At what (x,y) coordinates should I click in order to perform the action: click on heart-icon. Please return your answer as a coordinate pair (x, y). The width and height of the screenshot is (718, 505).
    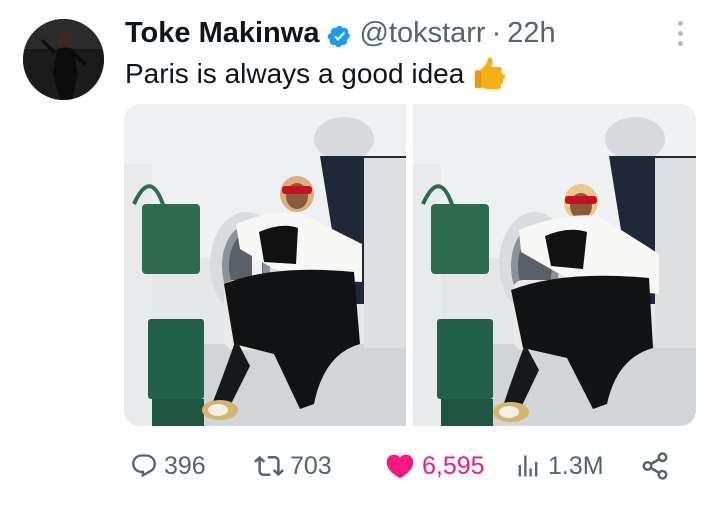
    Looking at the image, I should click on (400, 466).